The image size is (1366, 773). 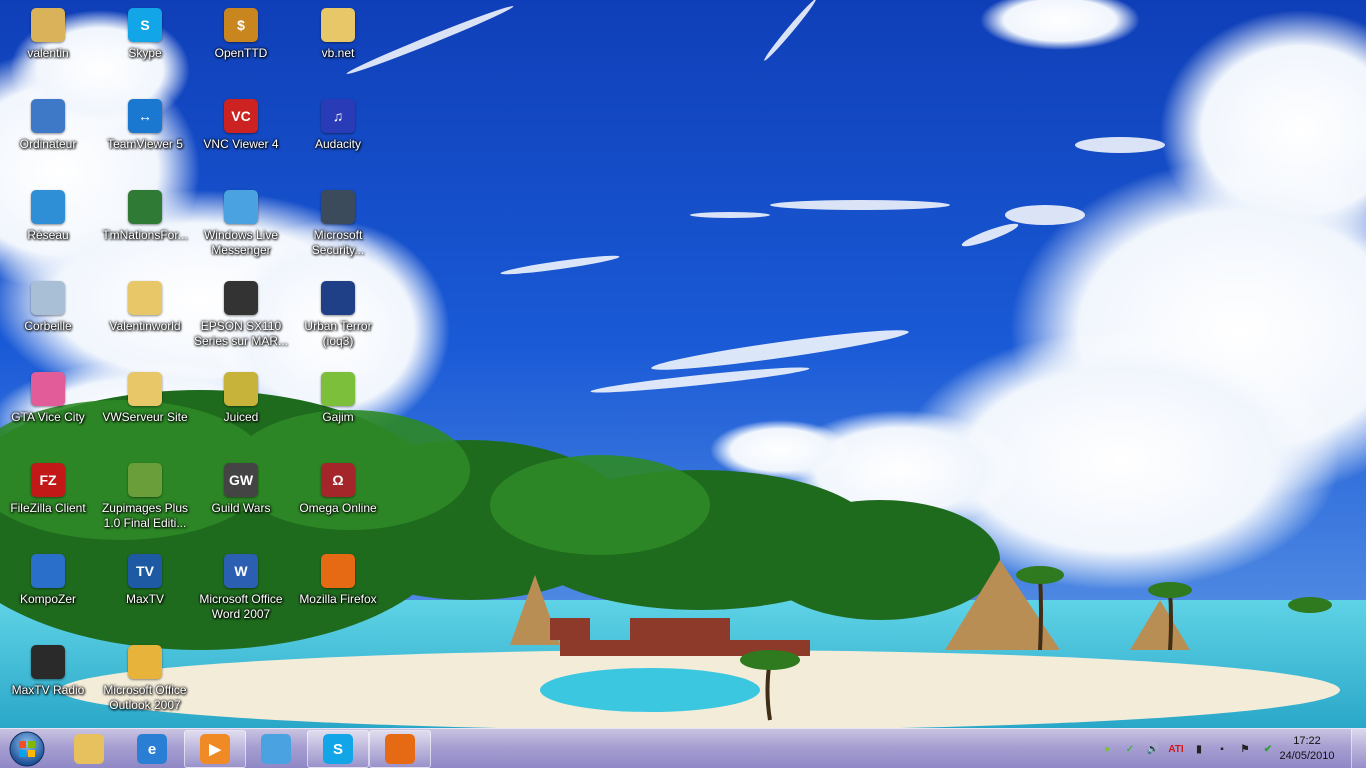 What do you see at coordinates (48, 389) in the screenshot?
I see `gta-vice-city-icon` at bounding box center [48, 389].